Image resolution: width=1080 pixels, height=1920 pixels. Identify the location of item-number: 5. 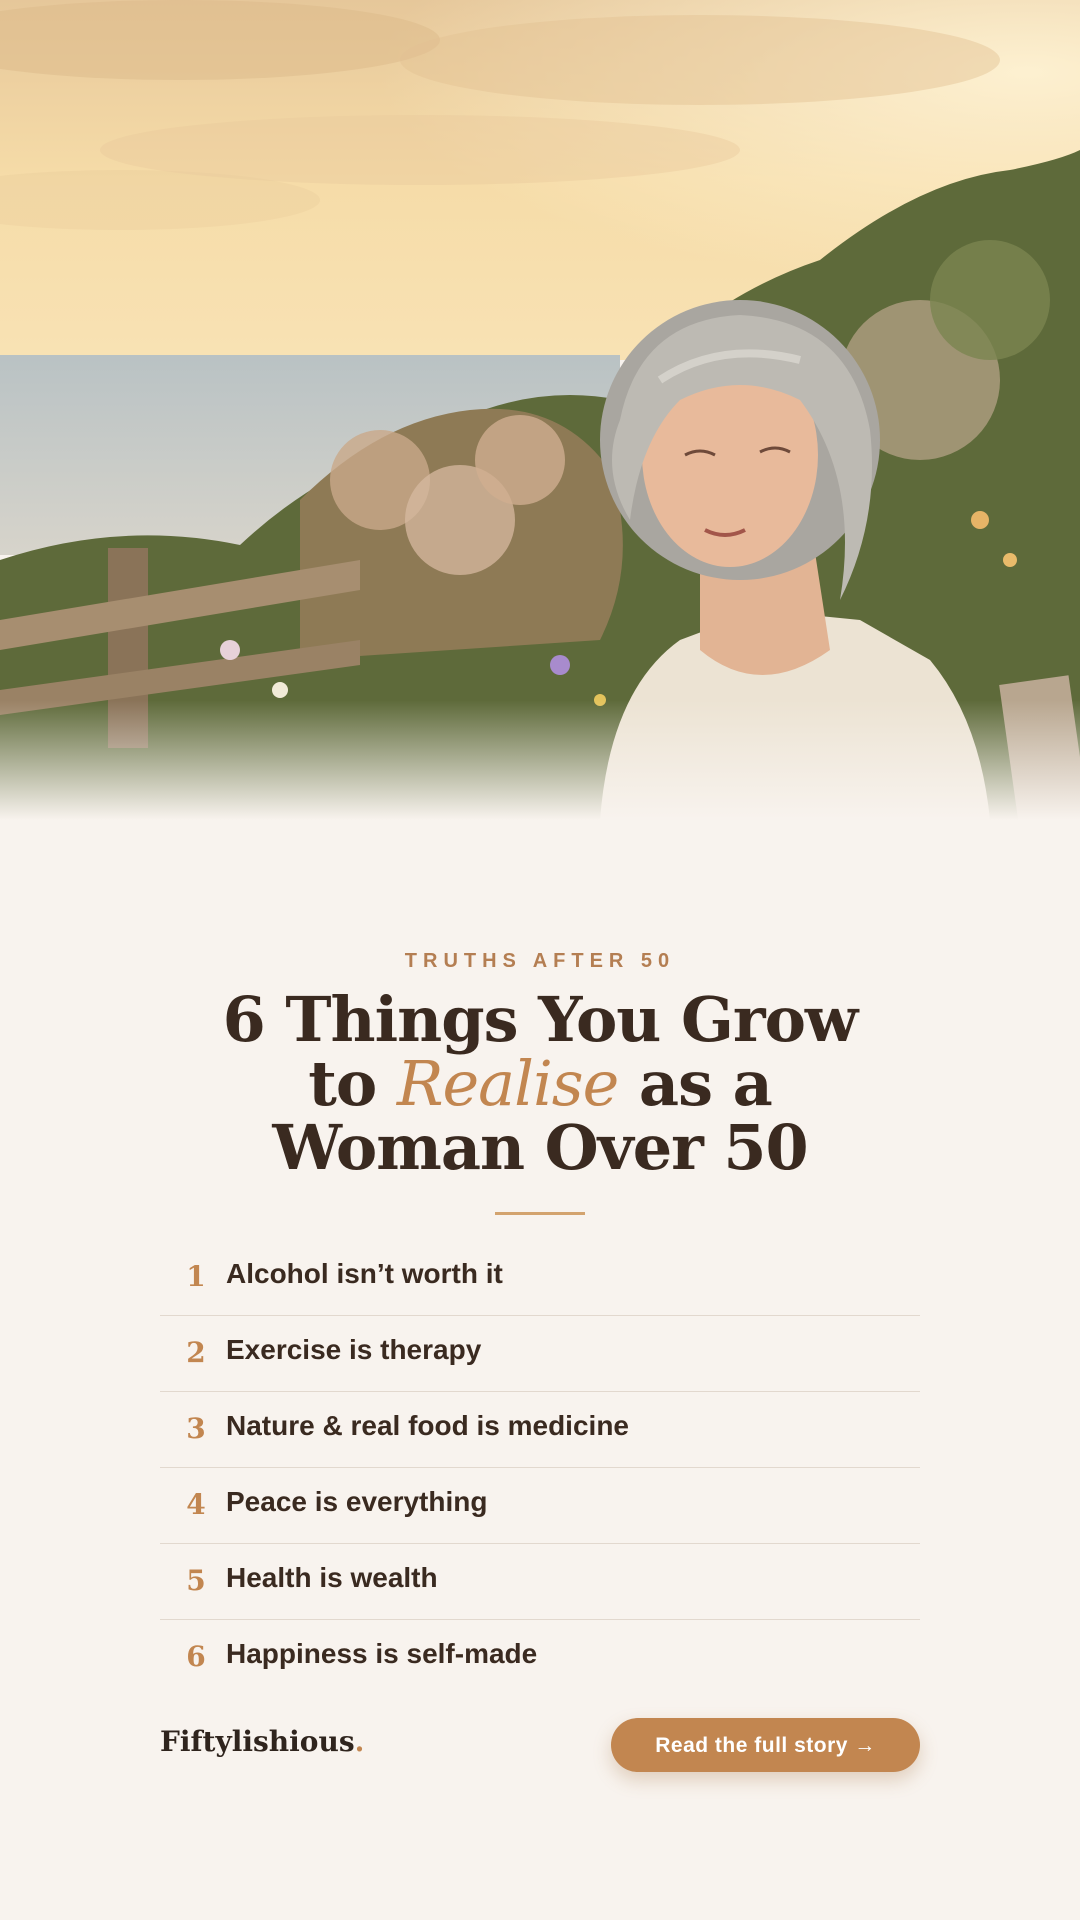
(196, 1580).